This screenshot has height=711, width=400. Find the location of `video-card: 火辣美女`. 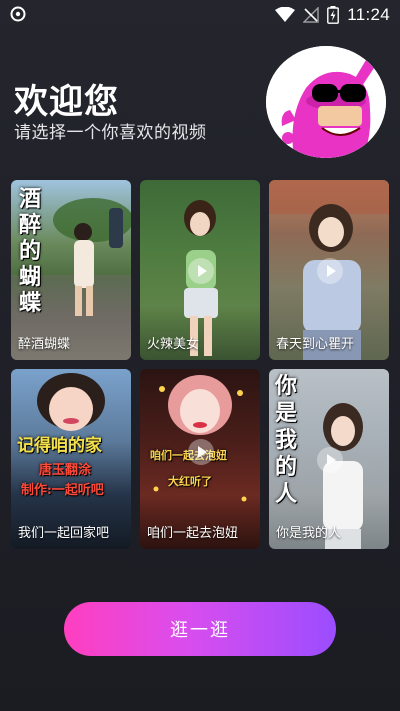

video-card: 火辣美女 is located at coordinates (200, 270).